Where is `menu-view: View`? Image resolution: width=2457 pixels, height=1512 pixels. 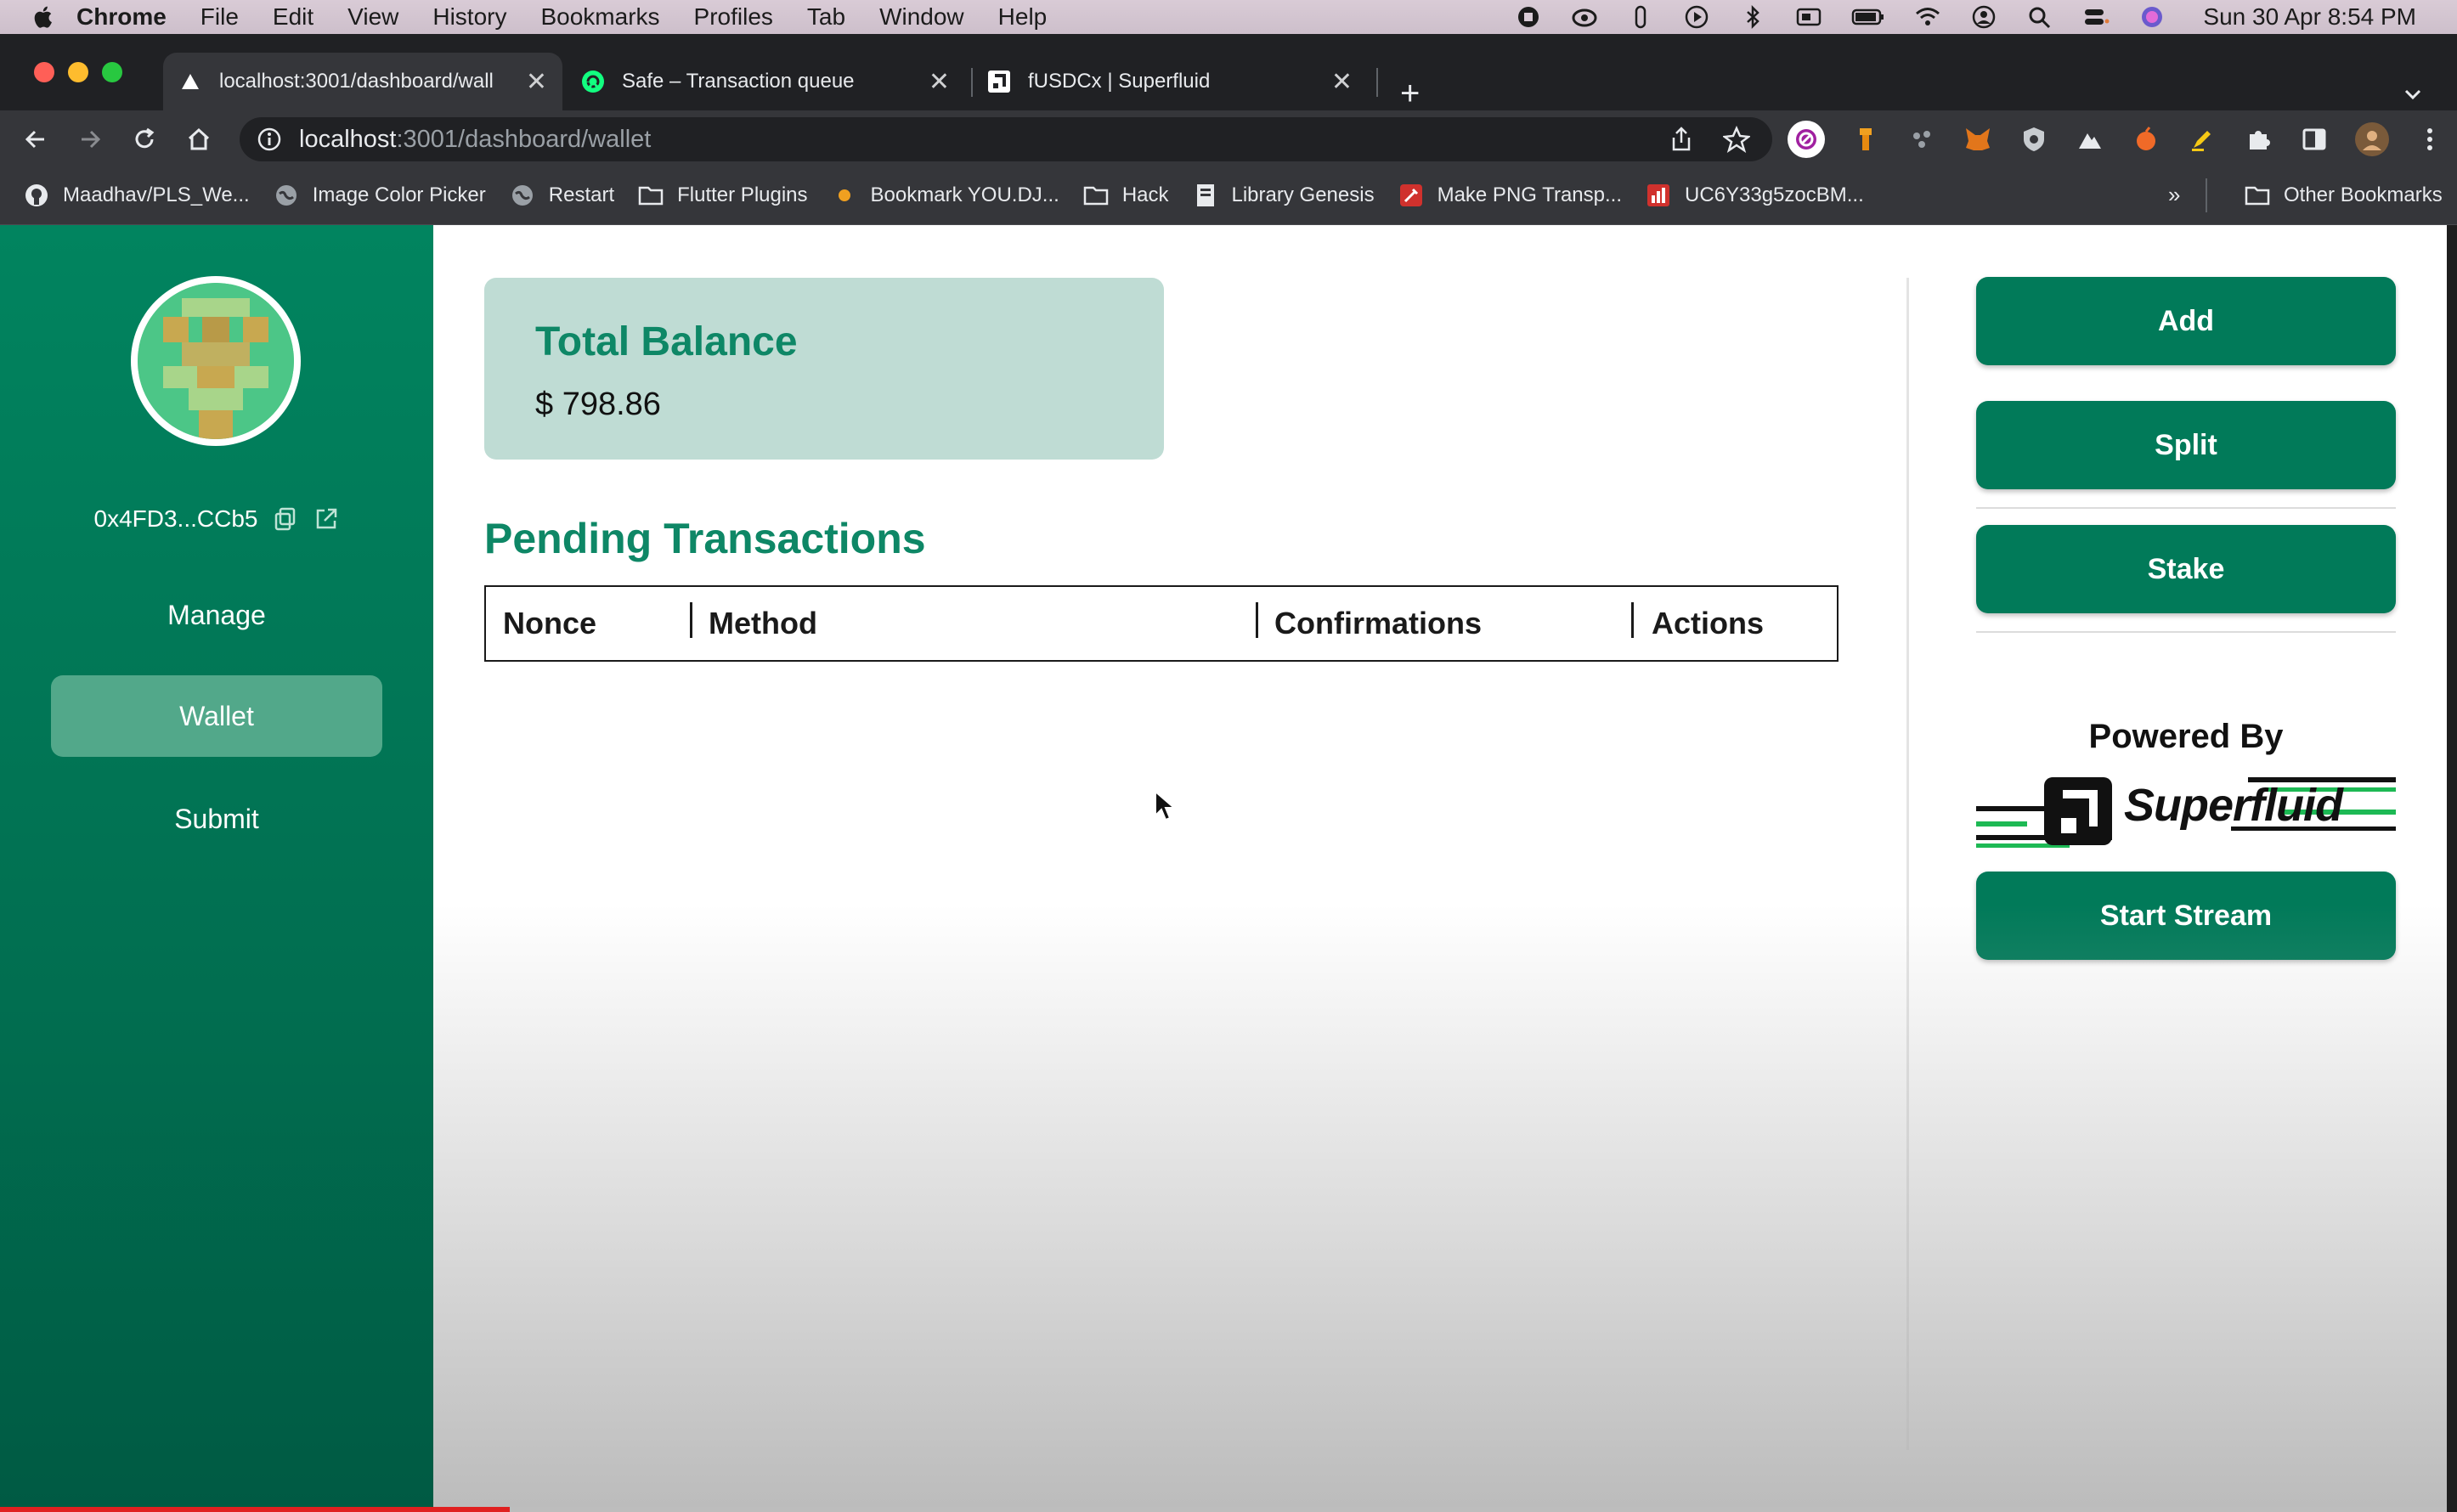 menu-view: View is located at coordinates (372, 17).